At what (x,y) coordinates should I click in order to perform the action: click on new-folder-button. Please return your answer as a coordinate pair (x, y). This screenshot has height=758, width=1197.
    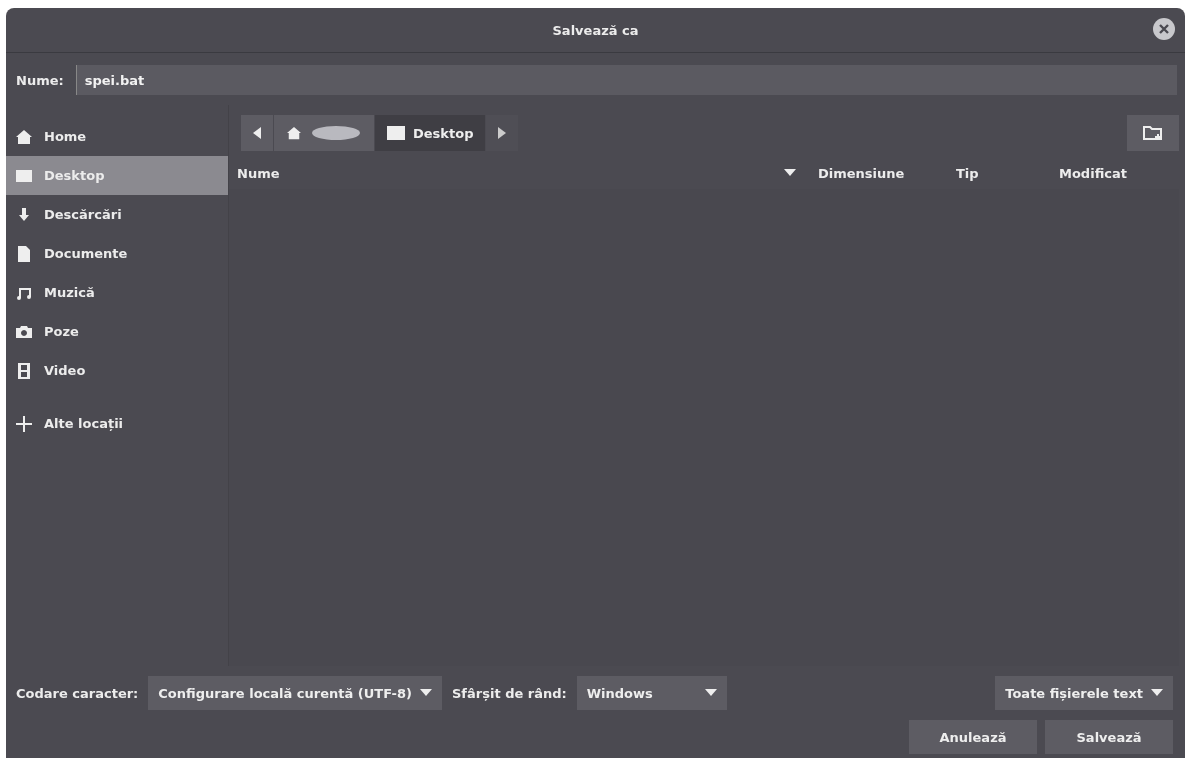
    Looking at the image, I should click on (1153, 133).